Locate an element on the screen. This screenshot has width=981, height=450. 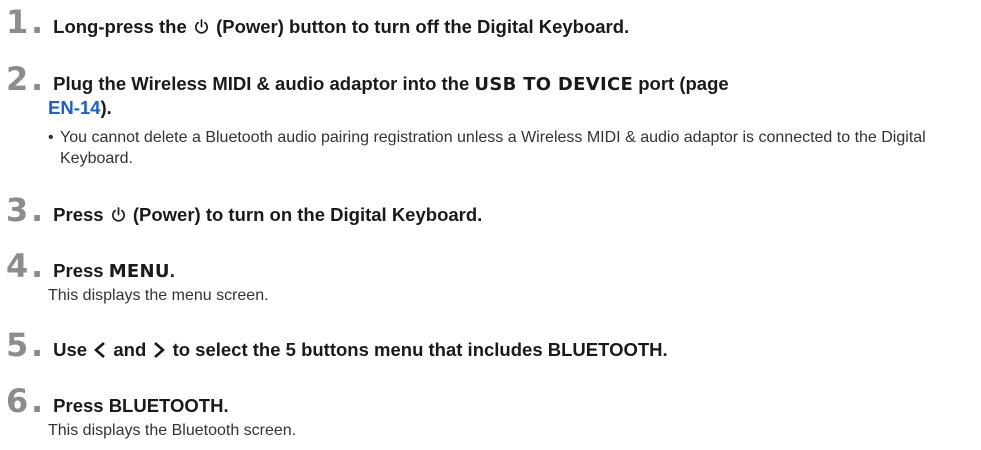
step-title: Press BLUETOOTH. is located at coordinates (141, 405).